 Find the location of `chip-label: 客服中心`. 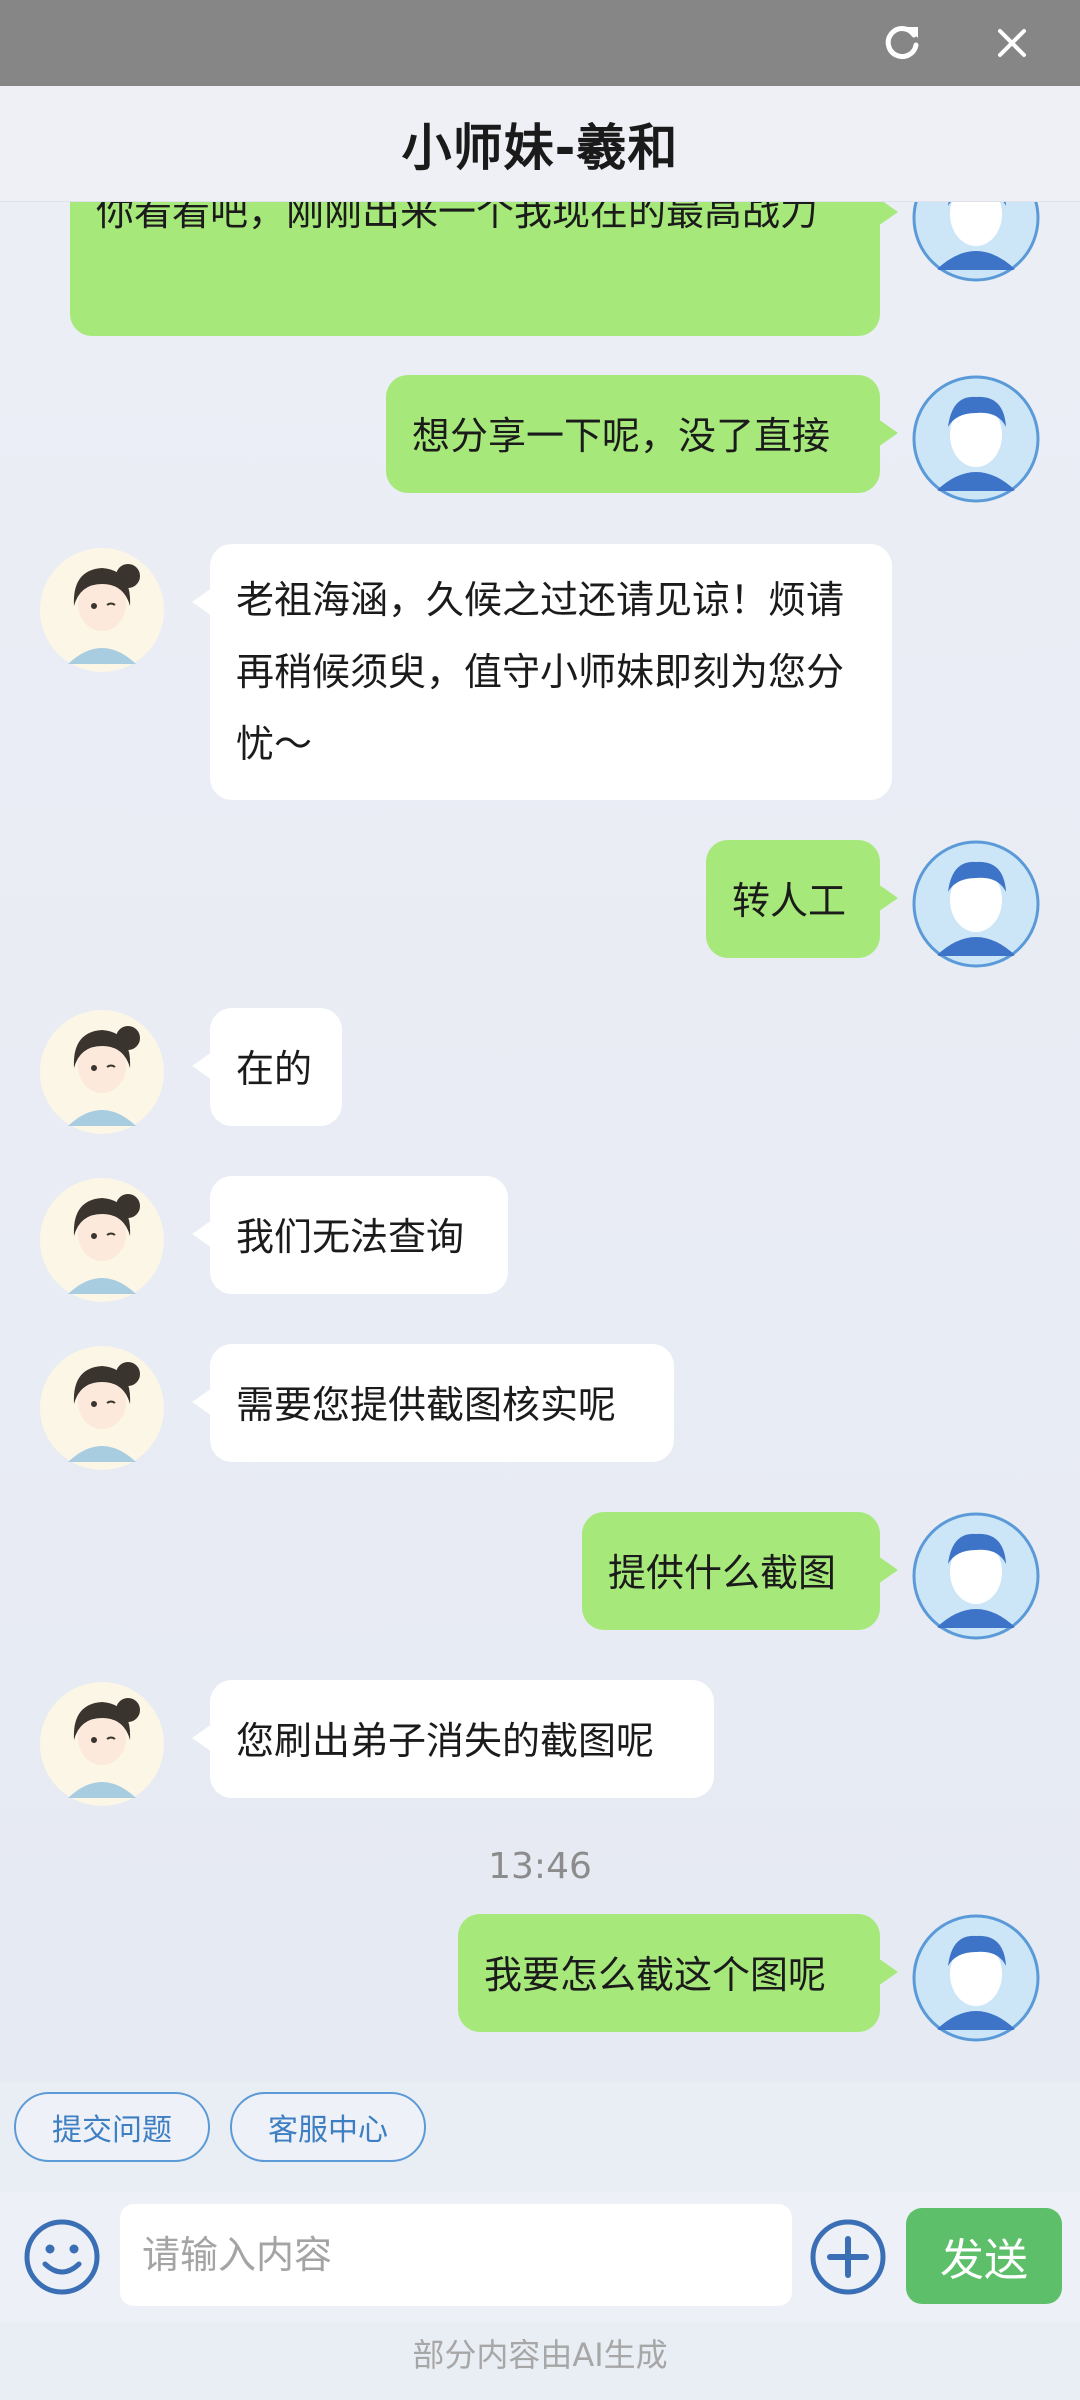

chip-label: 客服中心 is located at coordinates (328, 2130).